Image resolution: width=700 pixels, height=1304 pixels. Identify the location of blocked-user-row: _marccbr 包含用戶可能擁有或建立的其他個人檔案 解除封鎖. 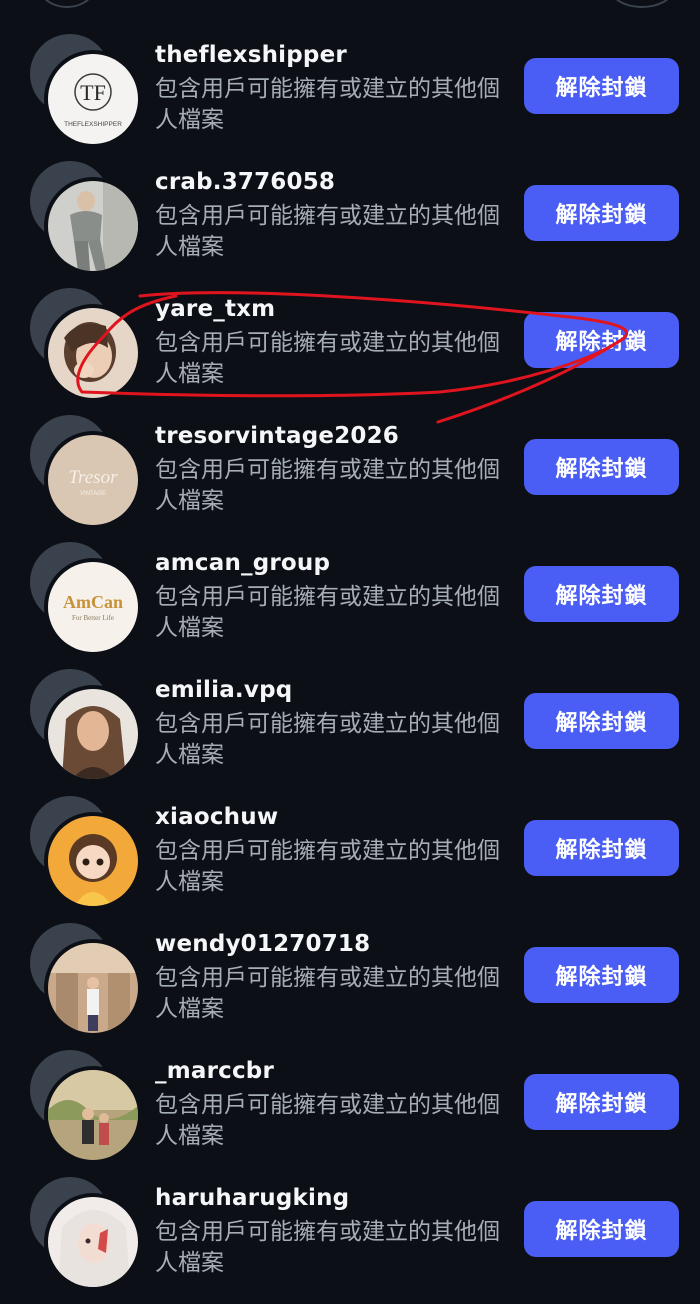
(350, 1113).